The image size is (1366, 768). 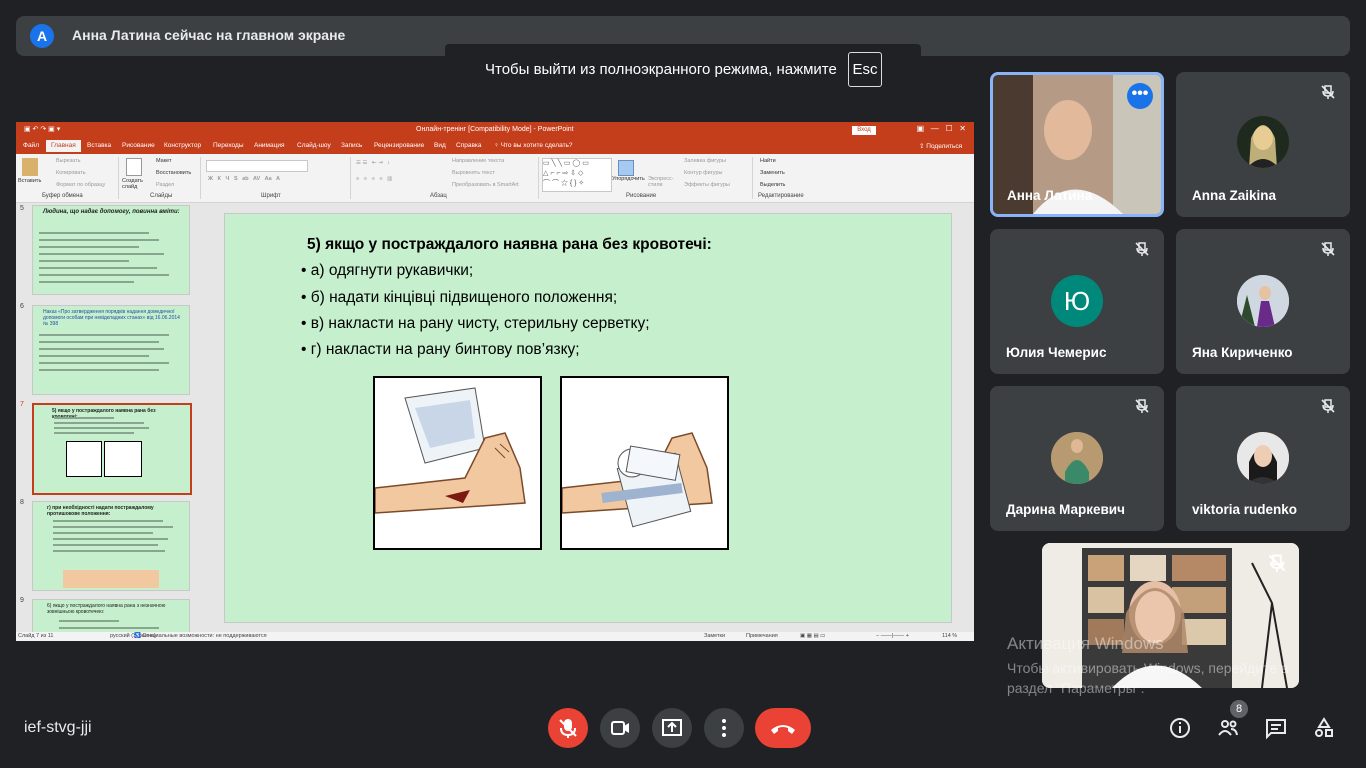 I want to click on view-buttons: ▣ ▦ ▤ ▭, so click(x=812, y=636).